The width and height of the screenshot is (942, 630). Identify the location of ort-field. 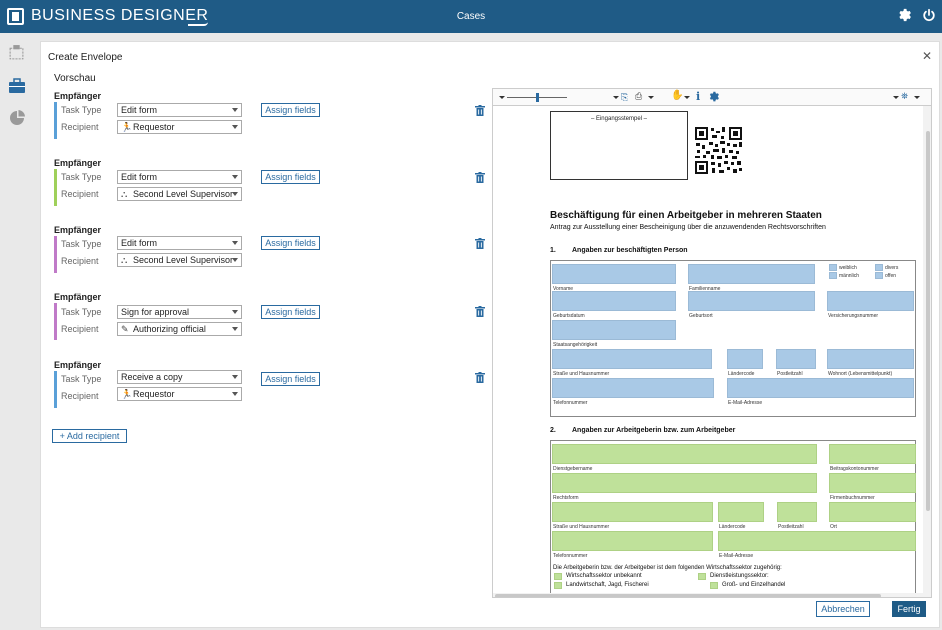
(872, 512).